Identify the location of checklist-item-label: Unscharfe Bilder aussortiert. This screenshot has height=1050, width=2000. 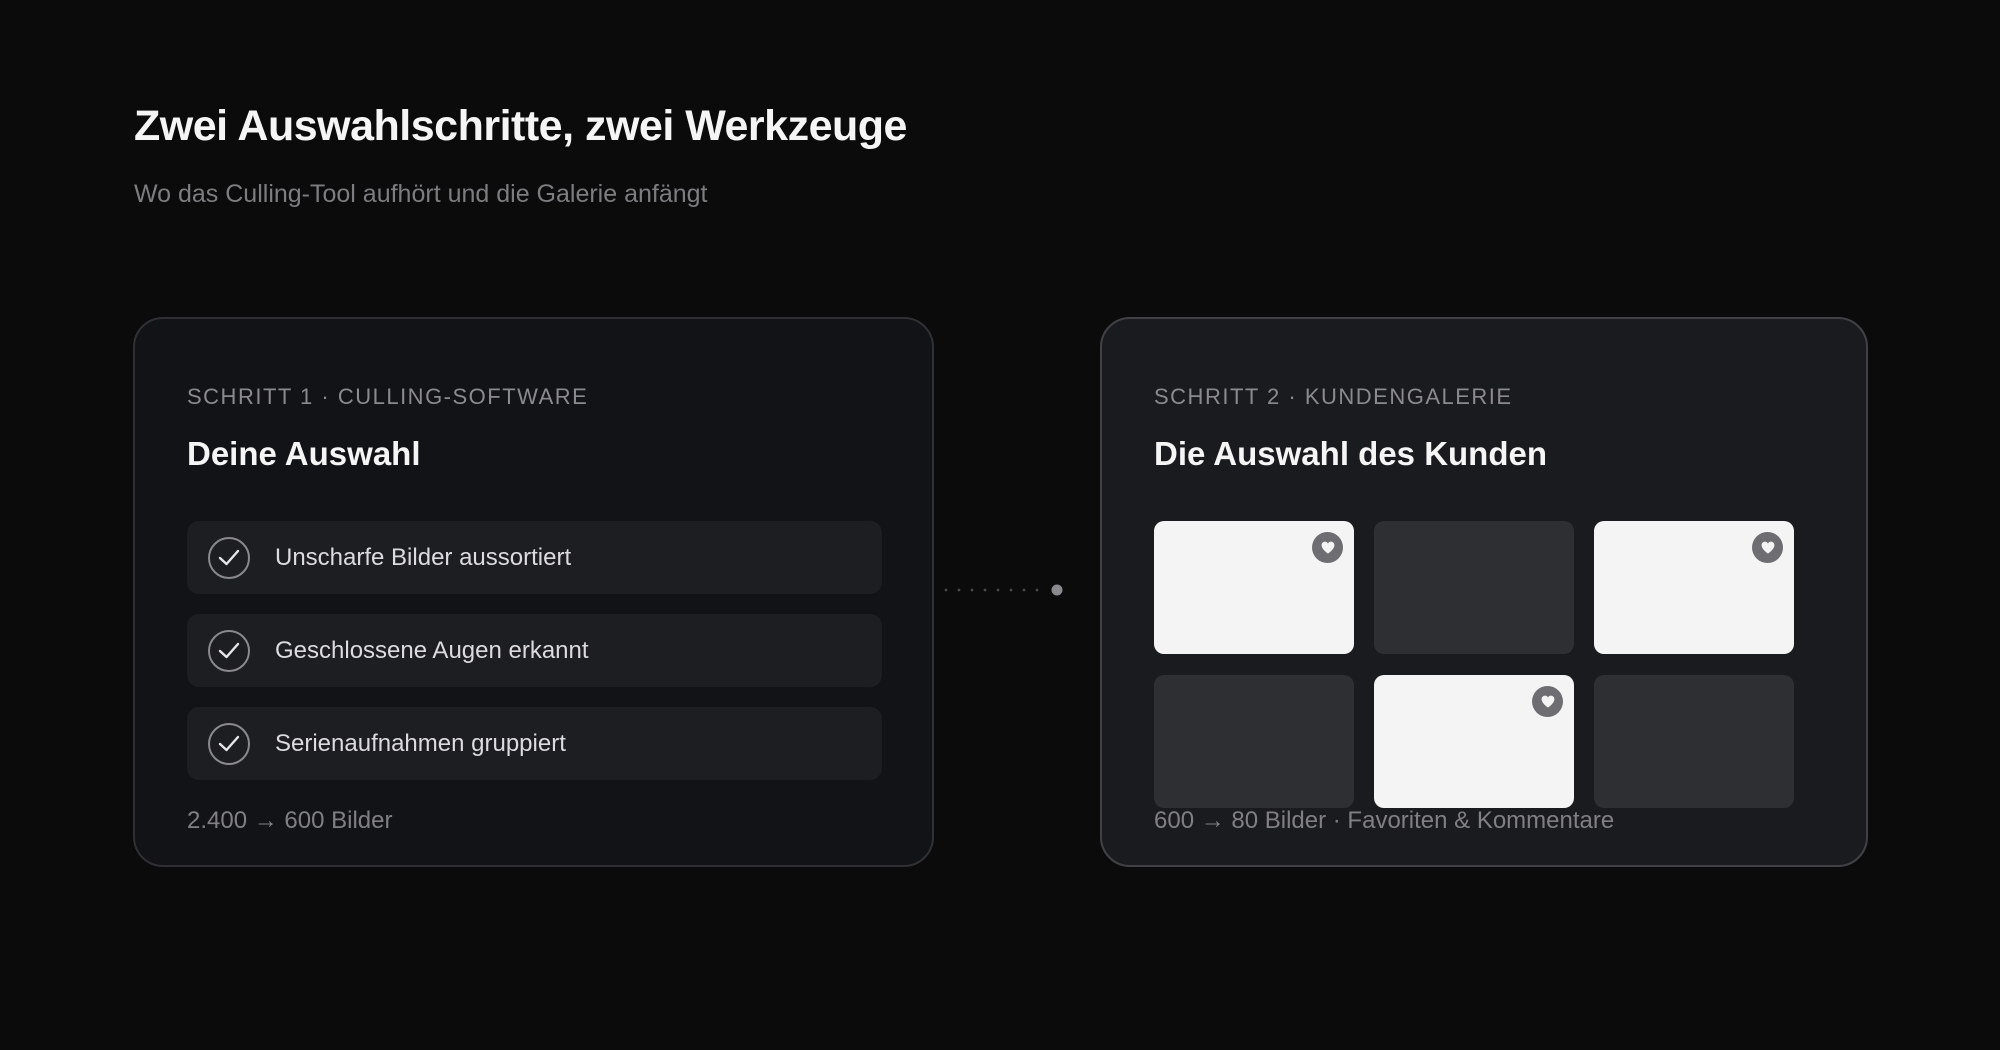
(423, 557).